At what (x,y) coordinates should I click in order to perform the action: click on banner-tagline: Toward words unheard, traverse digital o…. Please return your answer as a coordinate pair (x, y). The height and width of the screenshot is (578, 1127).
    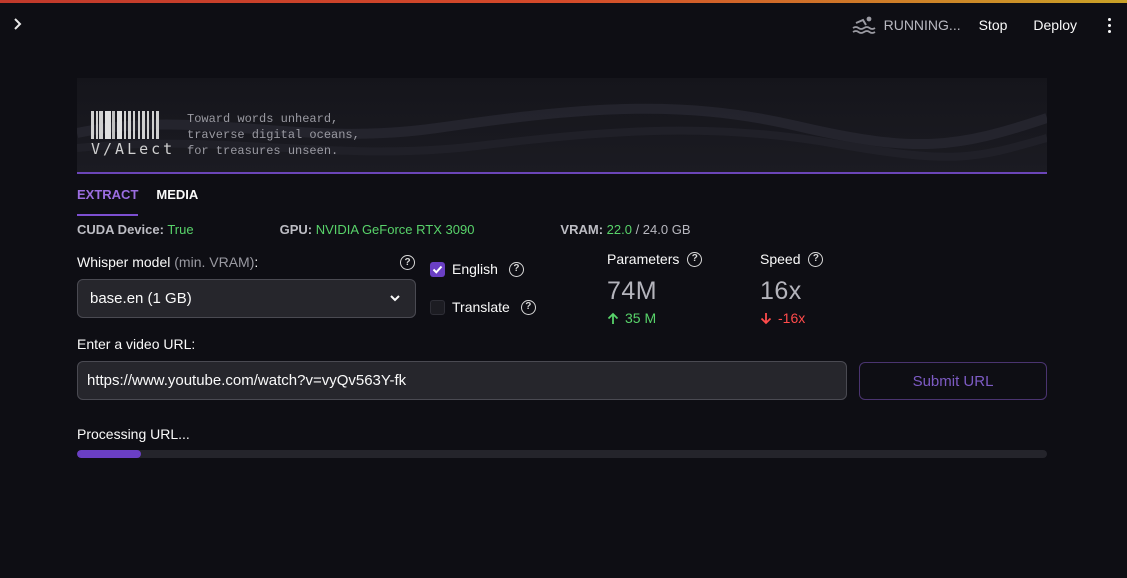
    Looking at the image, I should click on (273, 135).